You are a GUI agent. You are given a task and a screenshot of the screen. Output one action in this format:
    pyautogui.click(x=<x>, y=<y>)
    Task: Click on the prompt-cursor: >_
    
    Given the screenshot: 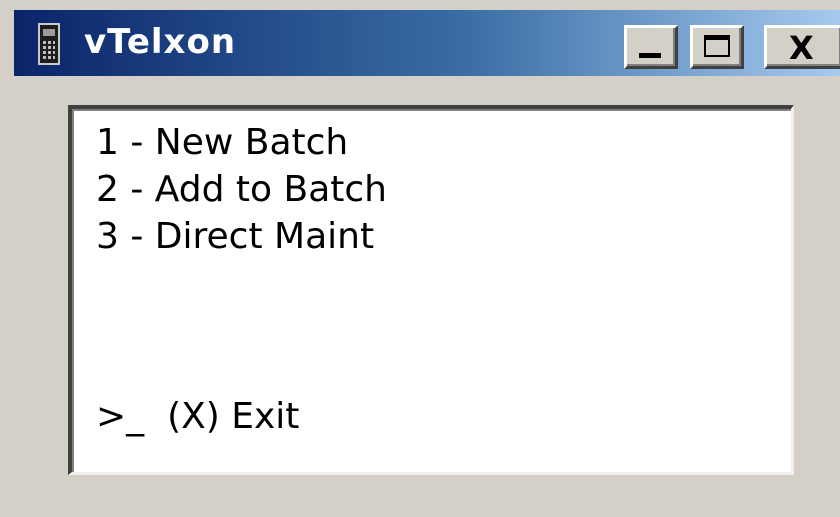 What is the action you would take?
    pyautogui.click(x=120, y=416)
    